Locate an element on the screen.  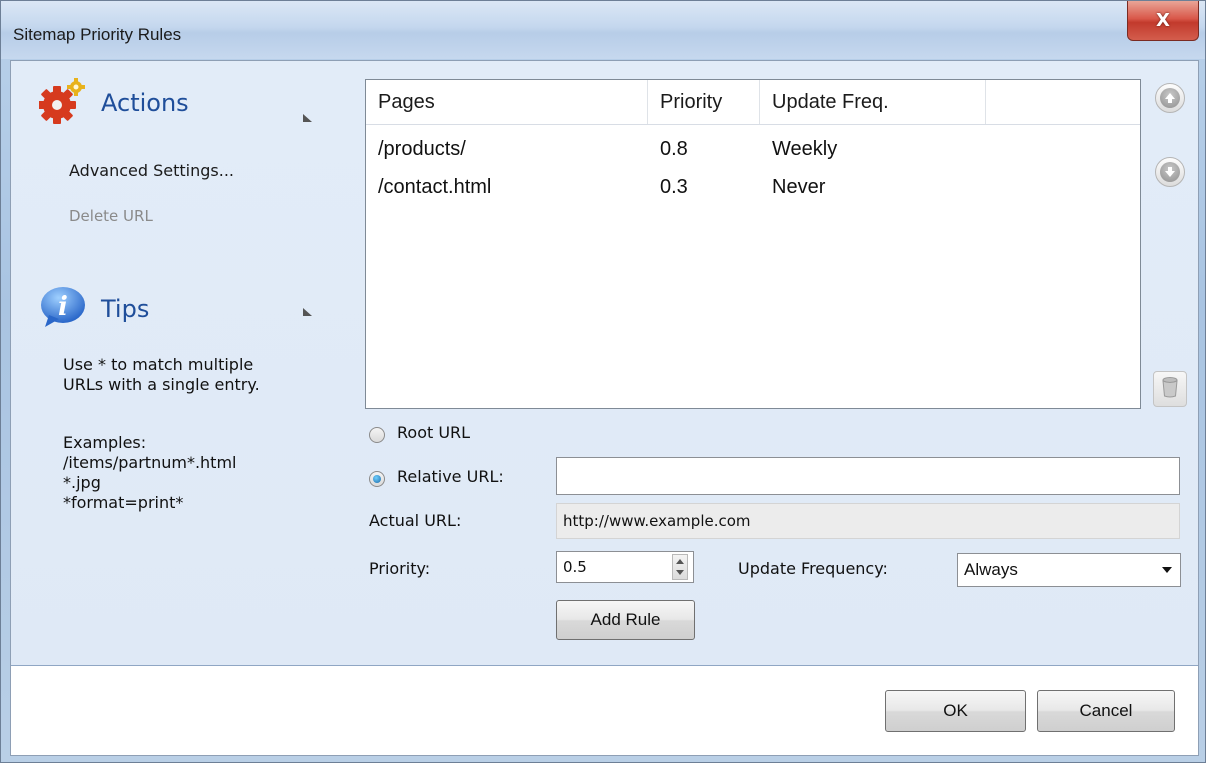
actual-url-label: Actual URL: is located at coordinates (415, 520).